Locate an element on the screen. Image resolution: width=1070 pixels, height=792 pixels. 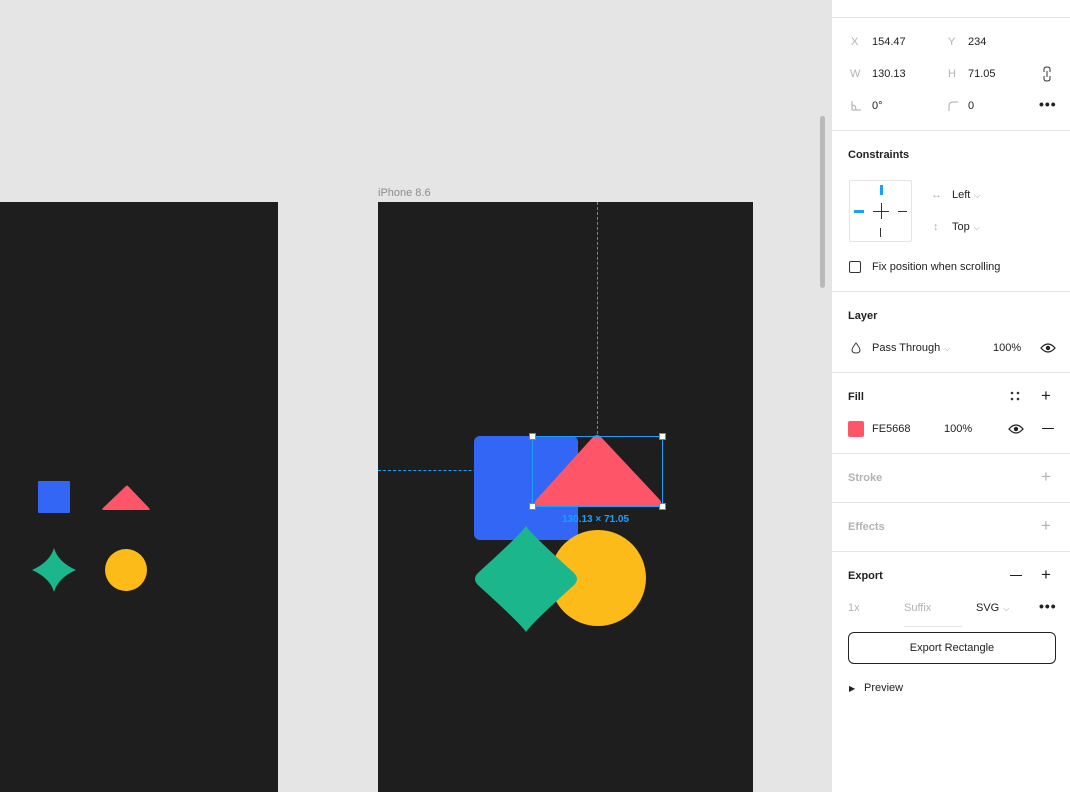
export-scale-select: 1x is located at coordinates (854, 608).